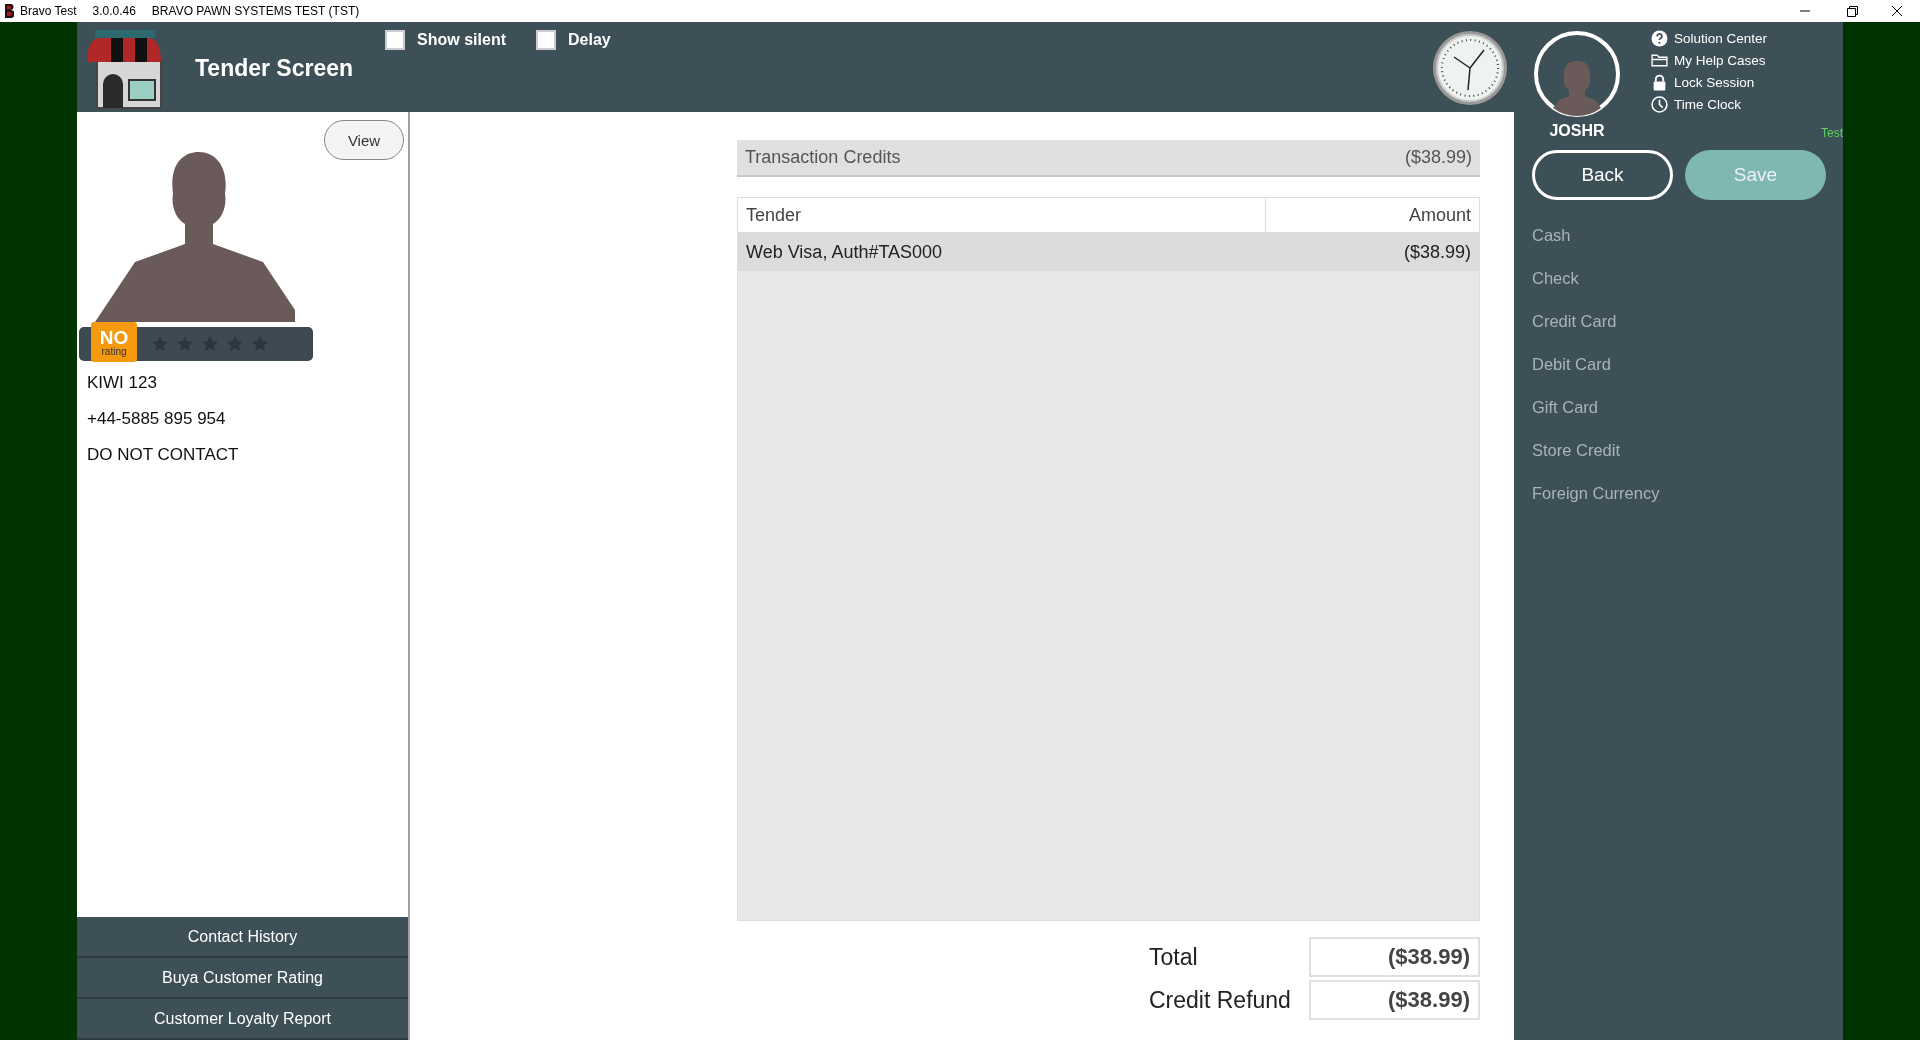 The image size is (1920, 1040). Describe the element at coordinates (1709, 38) in the screenshot. I see `header-link: Solution Center` at that location.